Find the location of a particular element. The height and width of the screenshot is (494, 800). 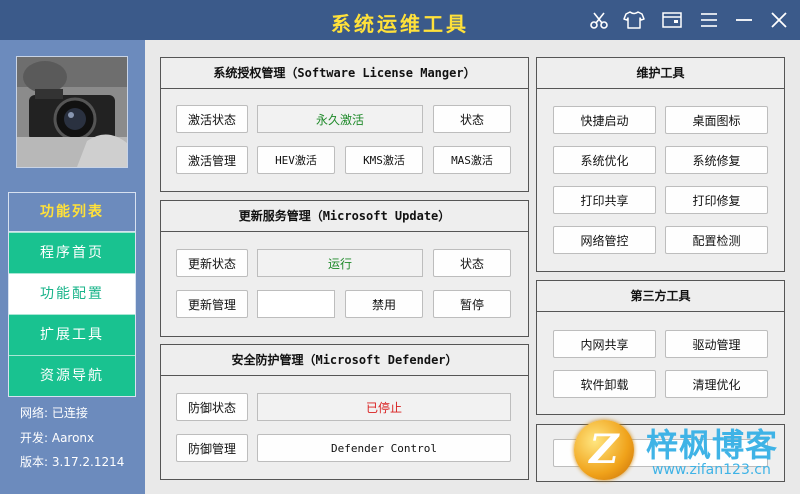

maintenance-panel-title: 维护工具 is located at coordinates (660, 73).